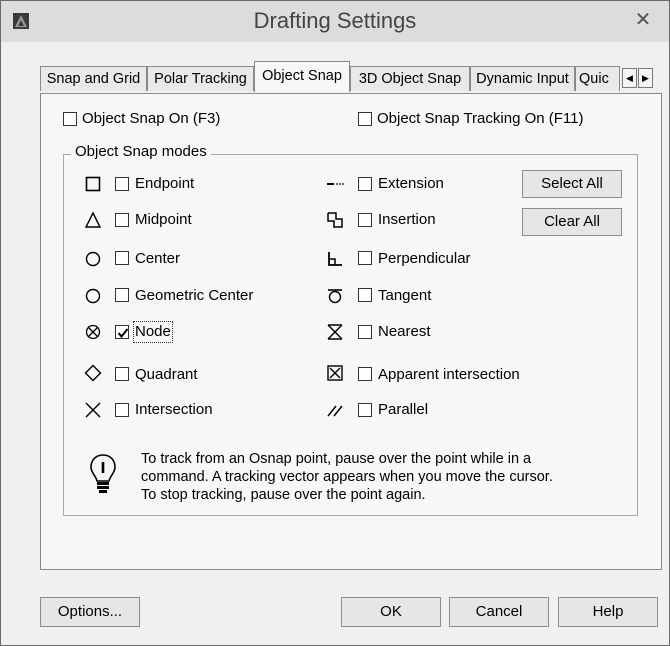 This screenshot has height=646, width=670. Describe the element at coordinates (122, 374) in the screenshot. I see `quadrant-checkbox` at that location.